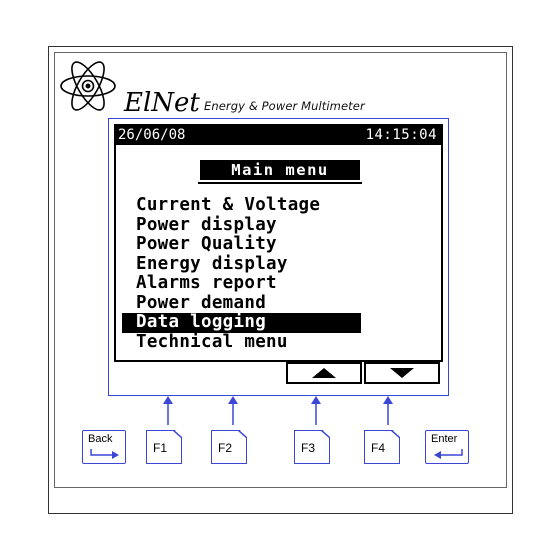 The image size is (560, 560). What do you see at coordinates (280, 170) in the screenshot?
I see `menu-title: Main menu` at bounding box center [280, 170].